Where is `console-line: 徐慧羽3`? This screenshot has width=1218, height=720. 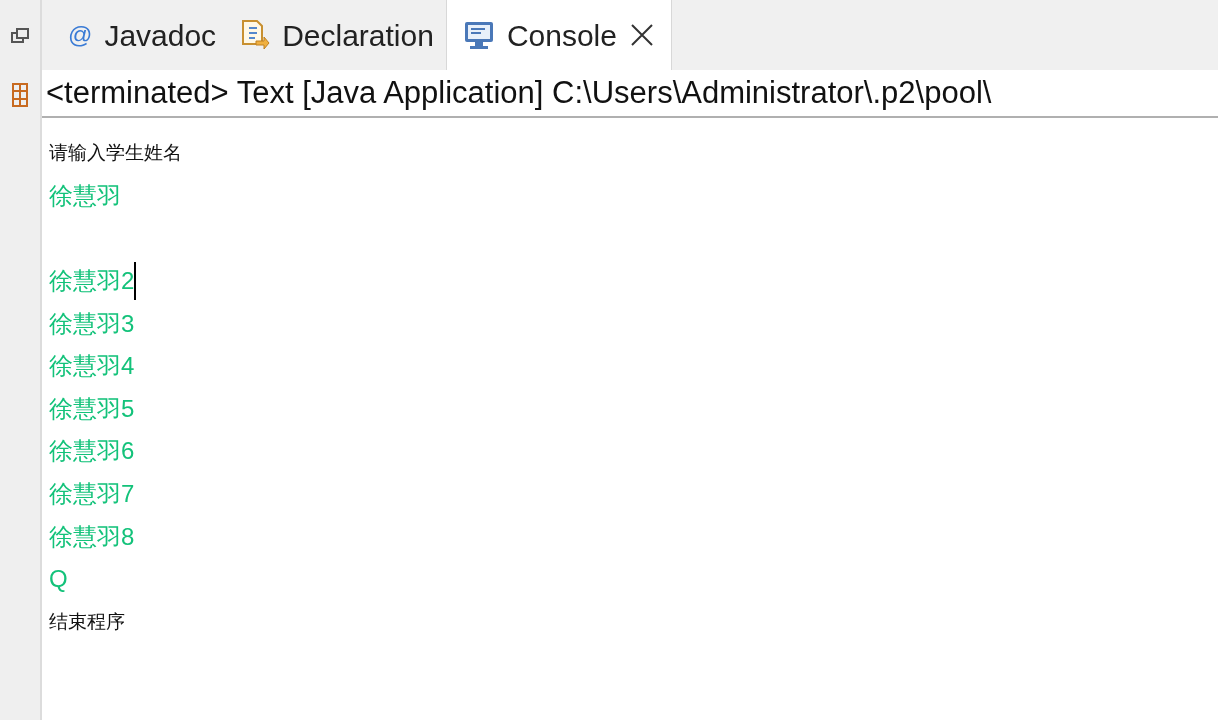
console-line: 徐慧羽3 is located at coordinates (92, 323).